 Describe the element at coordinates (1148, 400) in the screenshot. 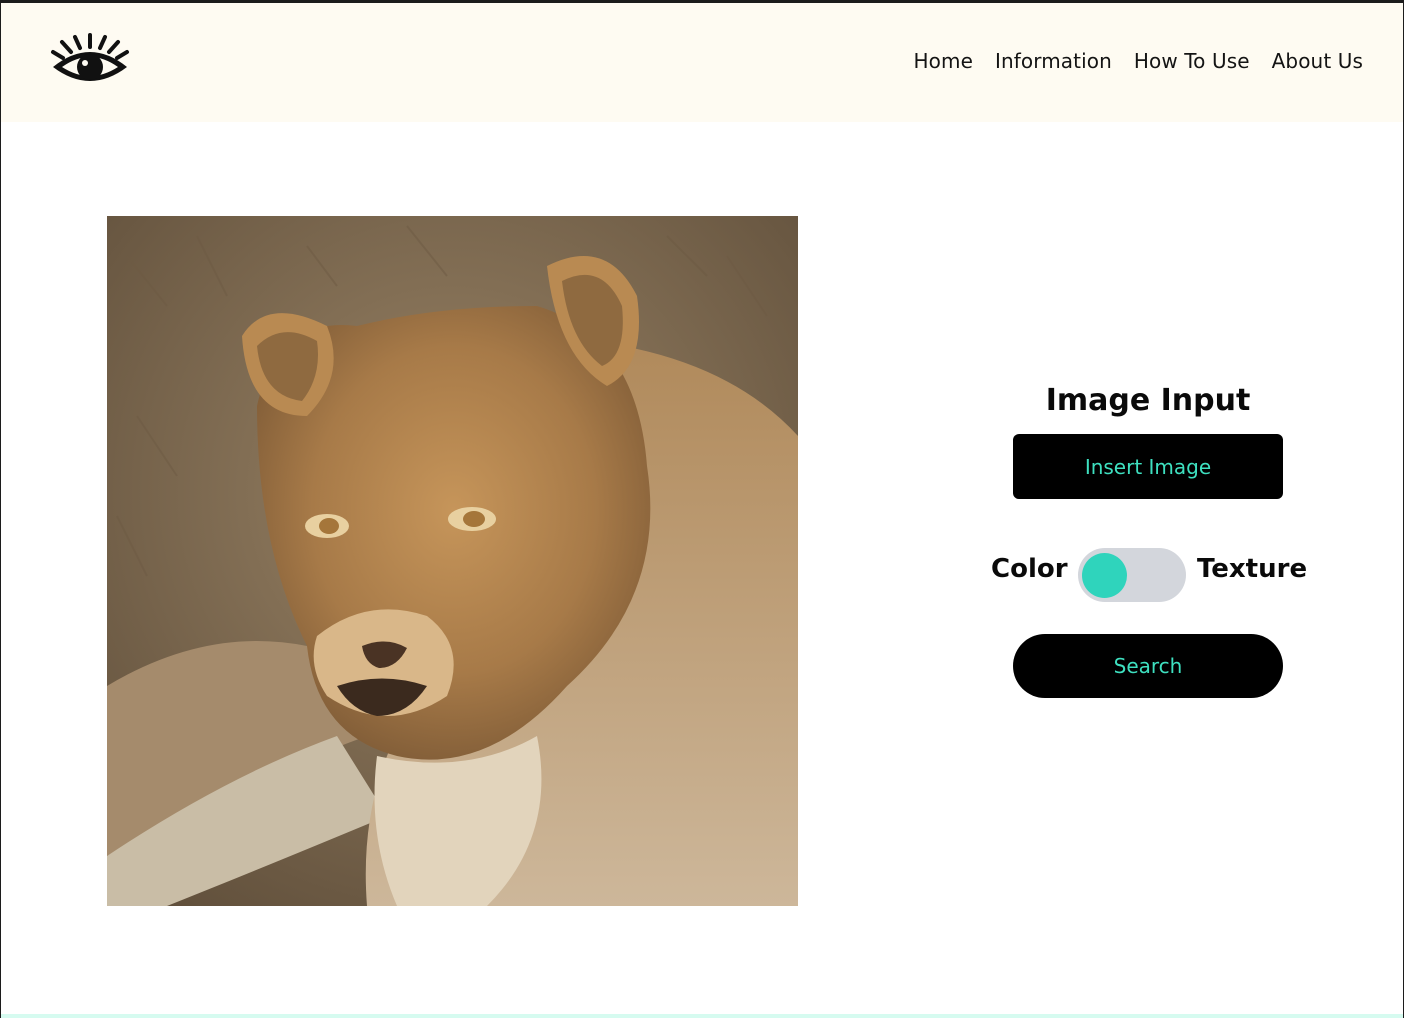

I see `panel-title: Image Input` at that location.